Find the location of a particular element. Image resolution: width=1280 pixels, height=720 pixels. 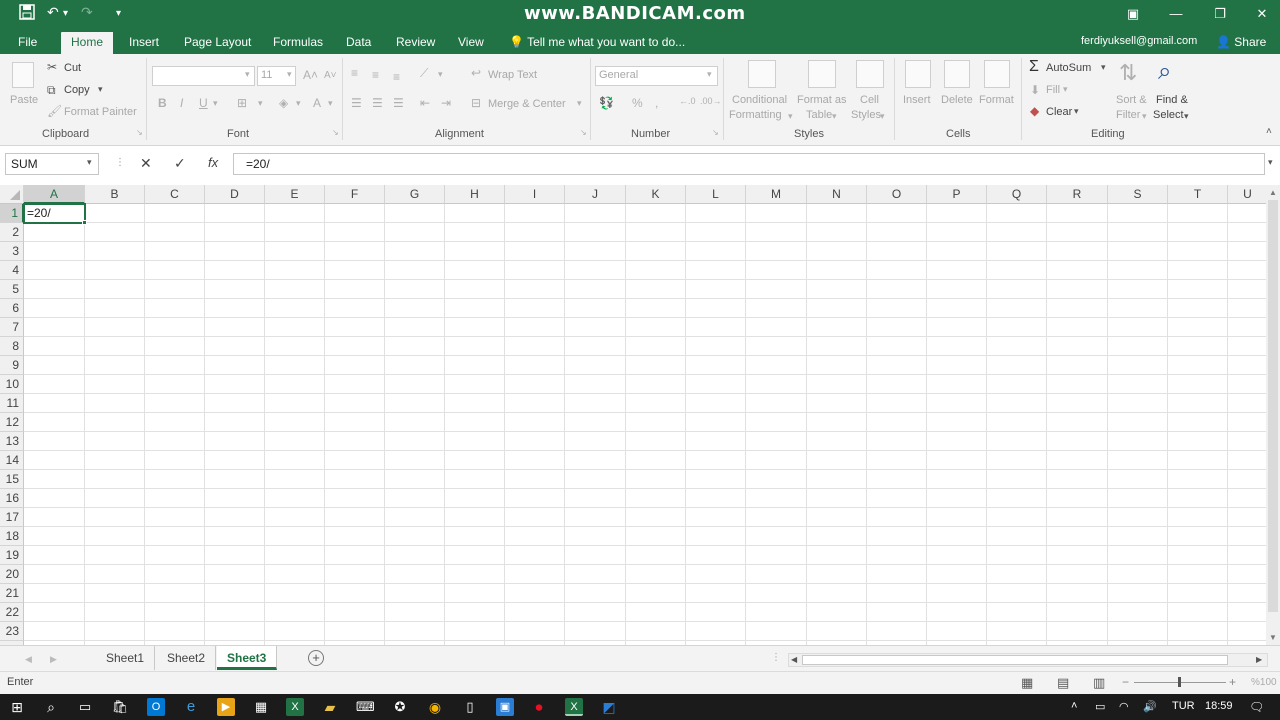

column-header-p: P is located at coordinates (957, 194).